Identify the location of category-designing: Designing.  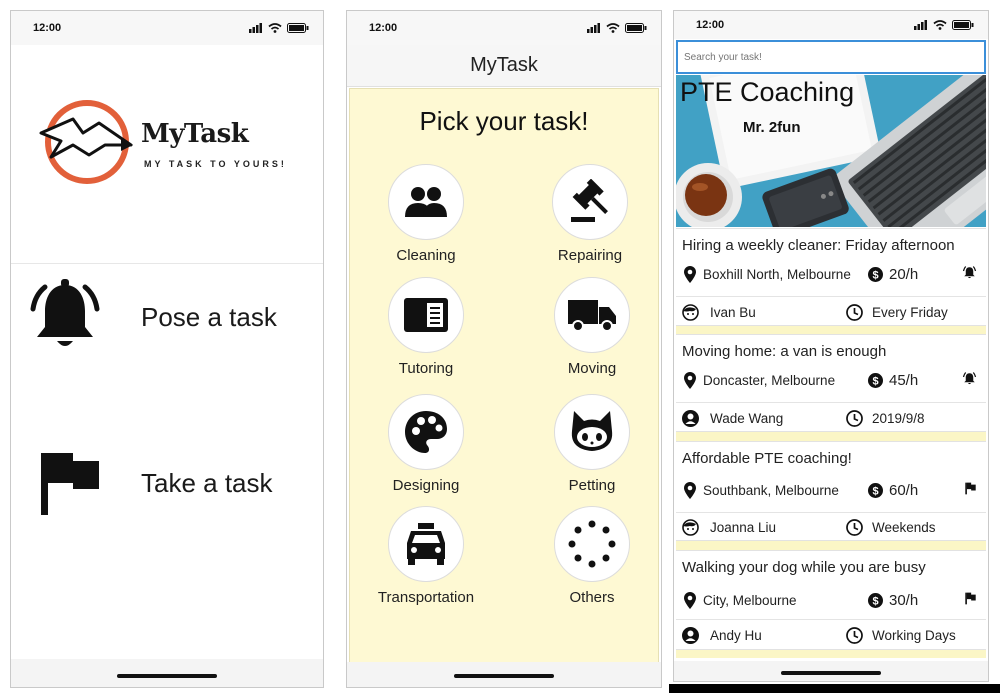
(426, 444).